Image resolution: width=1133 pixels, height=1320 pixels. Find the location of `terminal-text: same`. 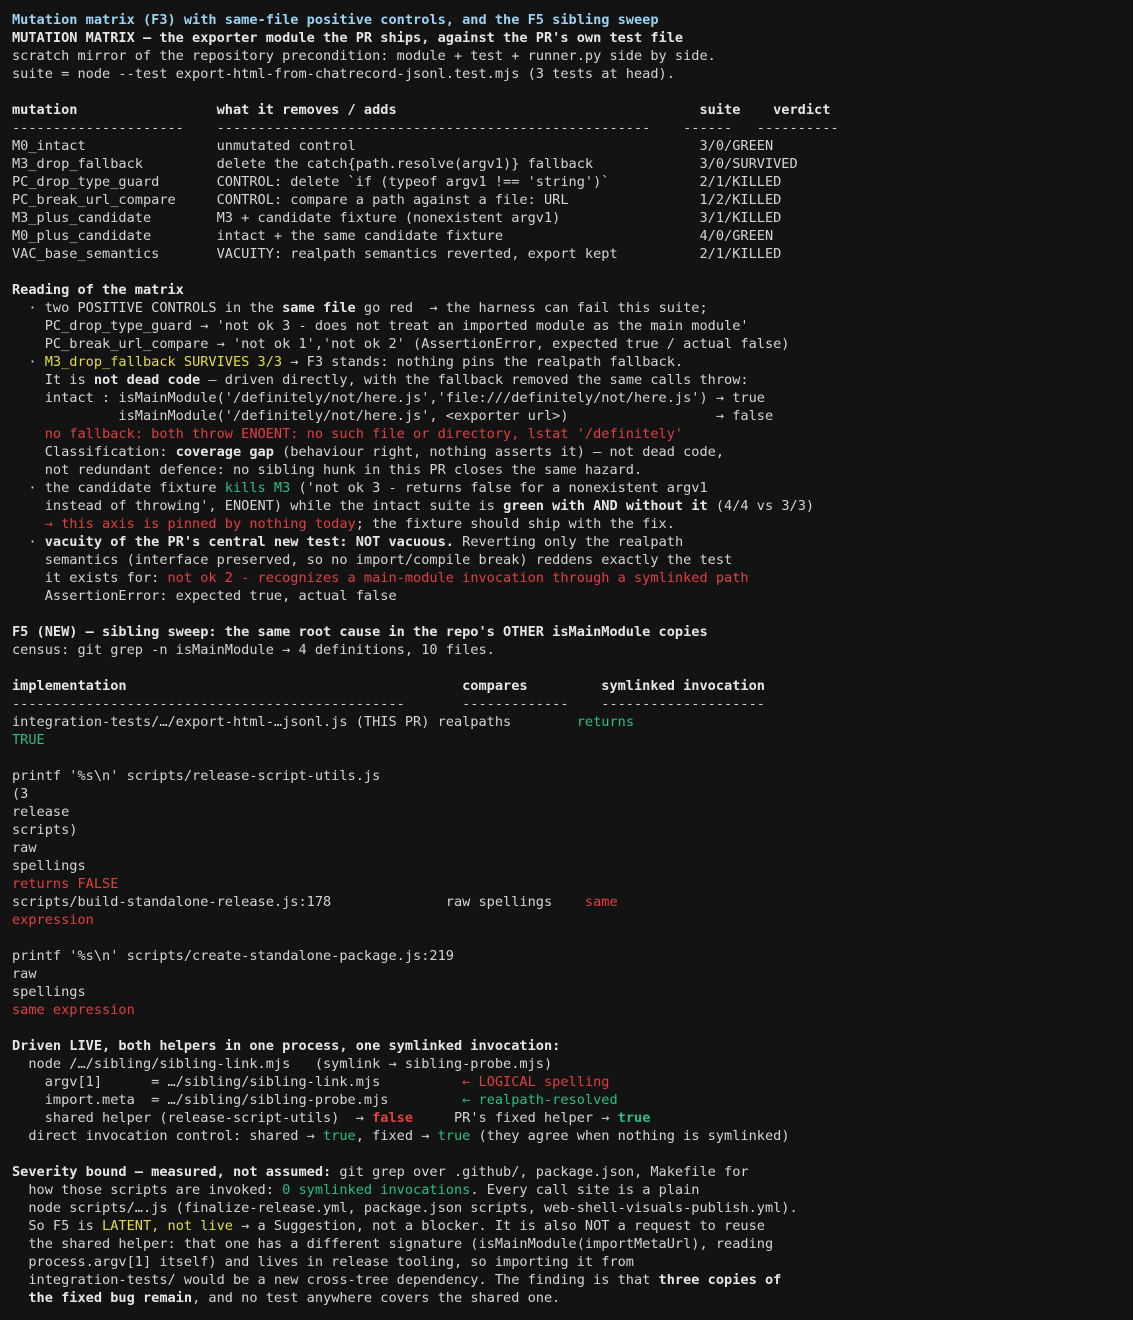

terminal-text: same is located at coordinates (601, 902).